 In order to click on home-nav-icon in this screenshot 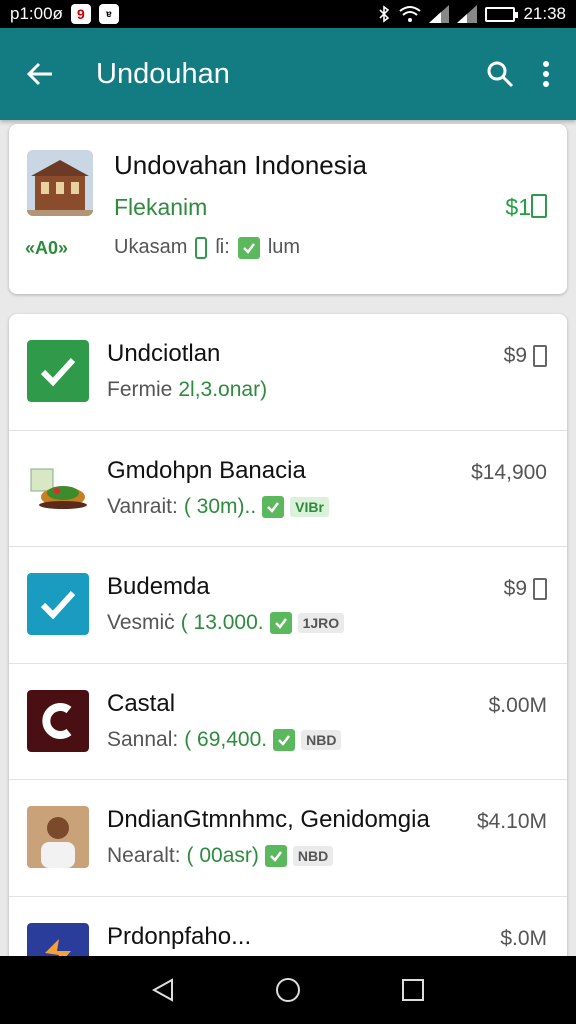, I will do `click(288, 990)`.